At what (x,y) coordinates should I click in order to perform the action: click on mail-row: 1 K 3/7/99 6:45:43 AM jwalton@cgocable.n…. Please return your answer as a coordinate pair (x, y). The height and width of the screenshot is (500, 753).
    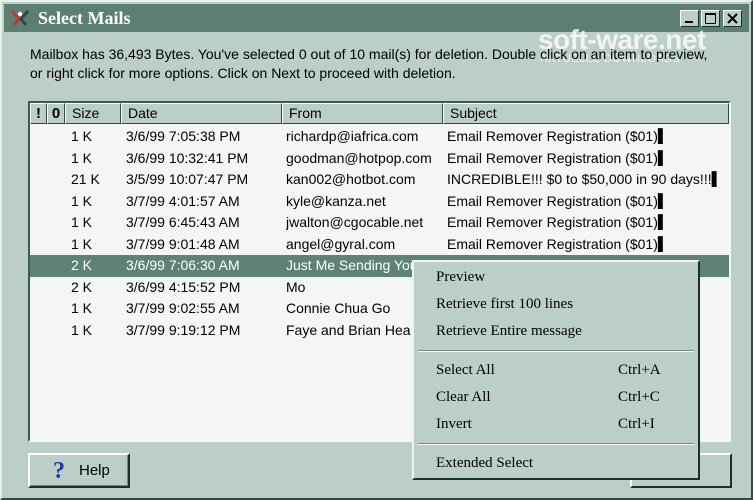
    Looking at the image, I should click on (379, 223).